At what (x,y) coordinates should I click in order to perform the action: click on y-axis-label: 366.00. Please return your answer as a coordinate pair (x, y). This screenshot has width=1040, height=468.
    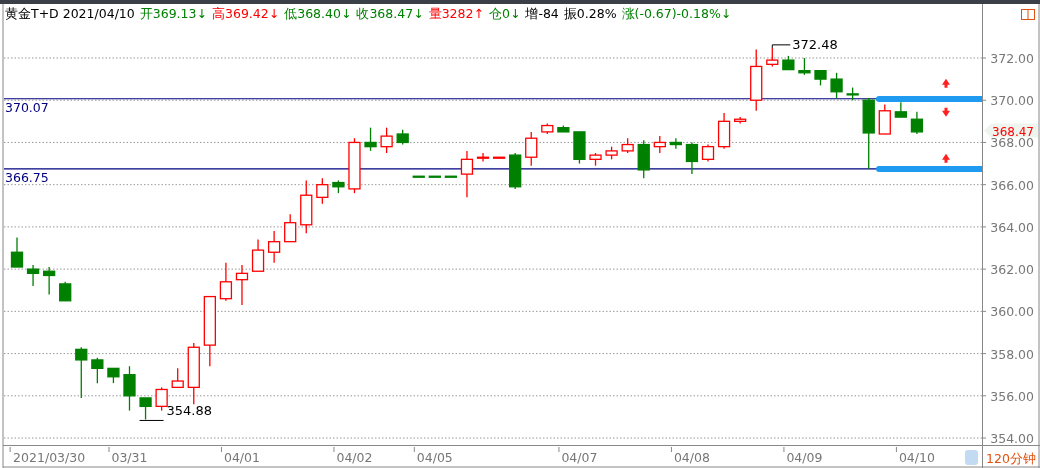
    Looking at the image, I should click on (1012, 185).